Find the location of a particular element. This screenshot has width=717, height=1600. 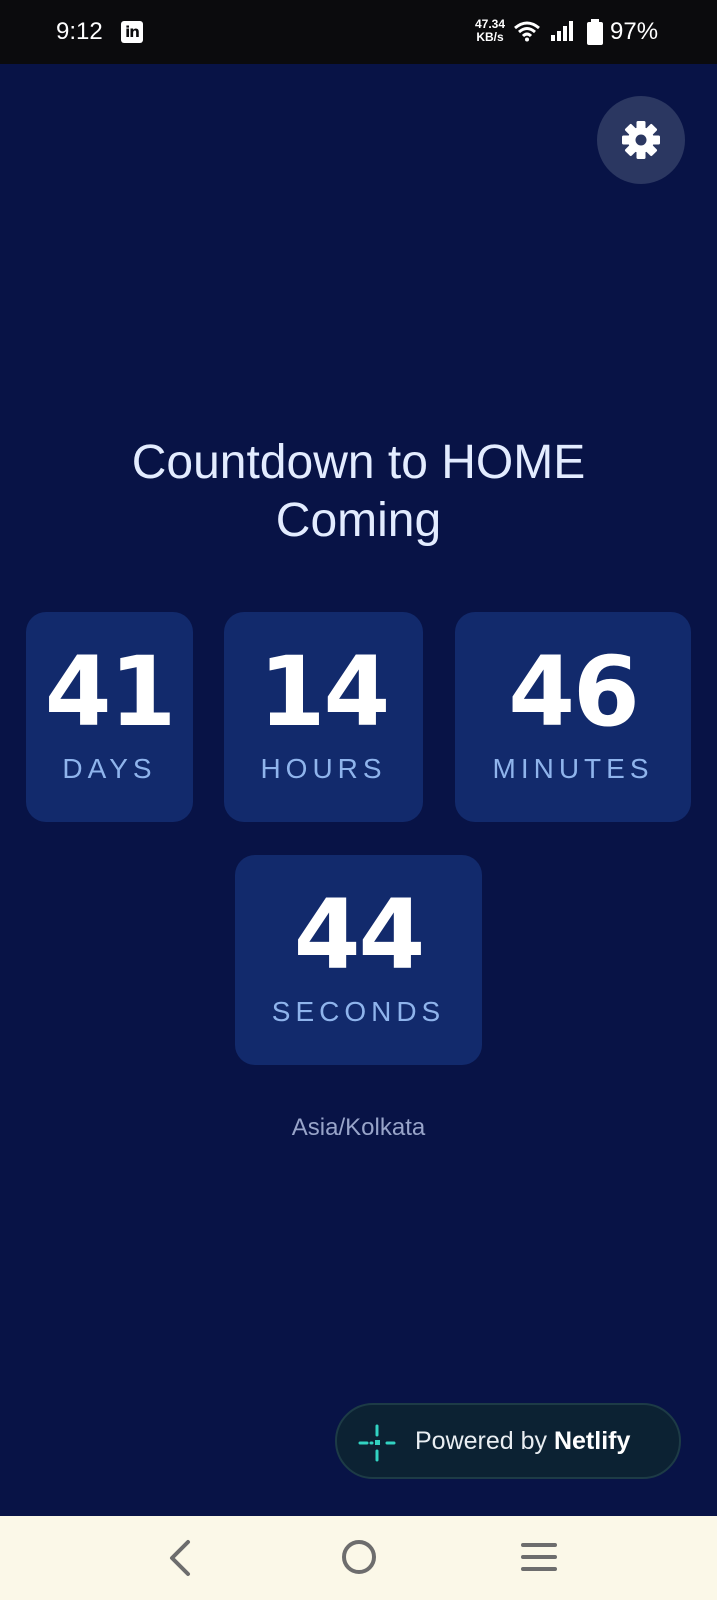

page-title: Countdown to HOME Coming is located at coordinates (358, 492).